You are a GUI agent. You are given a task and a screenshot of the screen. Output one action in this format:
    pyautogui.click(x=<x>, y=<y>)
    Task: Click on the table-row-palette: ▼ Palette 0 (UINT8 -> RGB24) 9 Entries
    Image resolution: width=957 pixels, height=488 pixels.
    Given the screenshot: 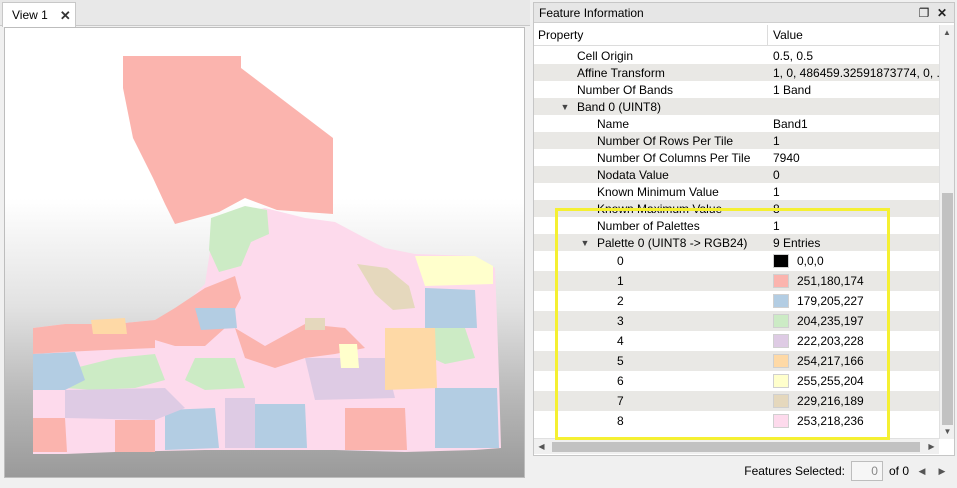 What is the action you would take?
    pyautogui.click(x=736, y=242)
    